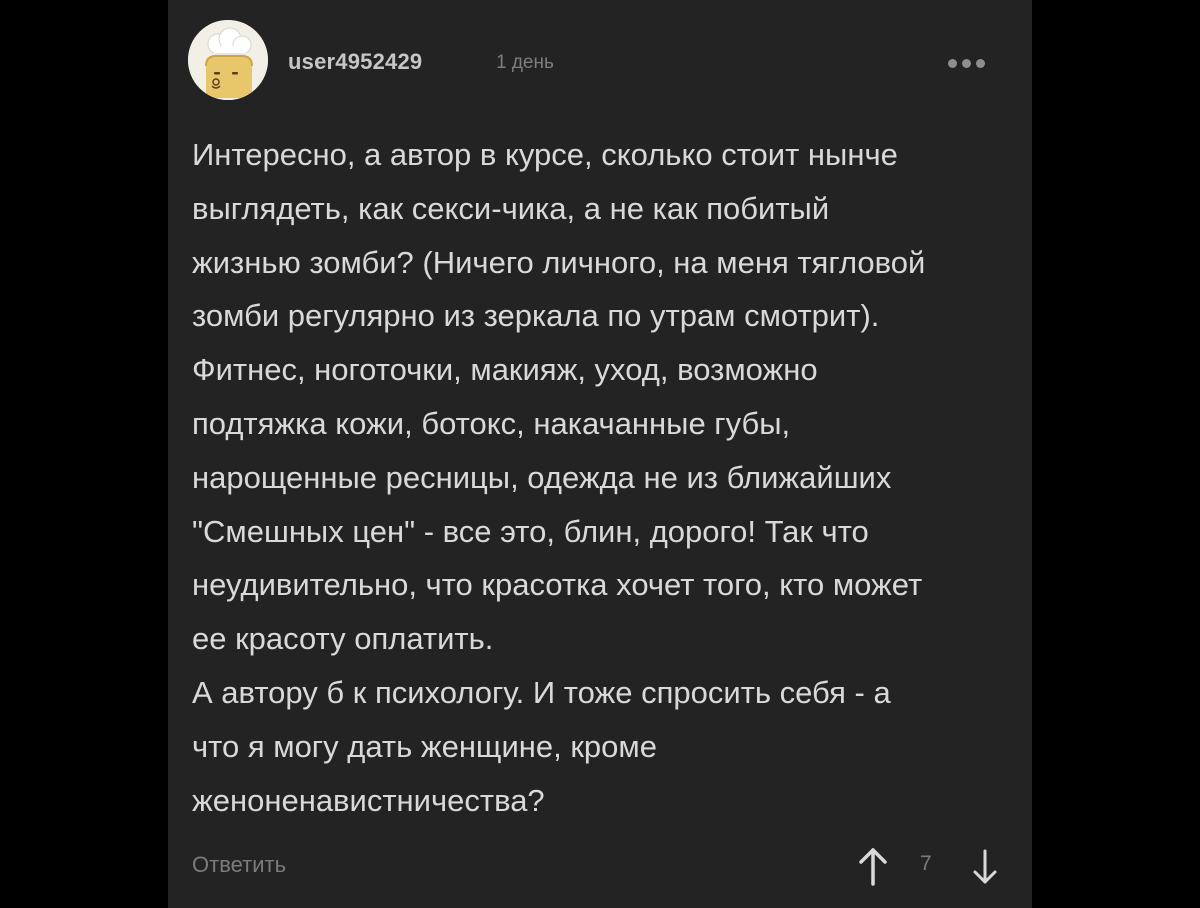 Image resolution: width=1200 pixels, height=908 pixels. I want to click on comment-header: user4952429 1 день, so click(598, 60).